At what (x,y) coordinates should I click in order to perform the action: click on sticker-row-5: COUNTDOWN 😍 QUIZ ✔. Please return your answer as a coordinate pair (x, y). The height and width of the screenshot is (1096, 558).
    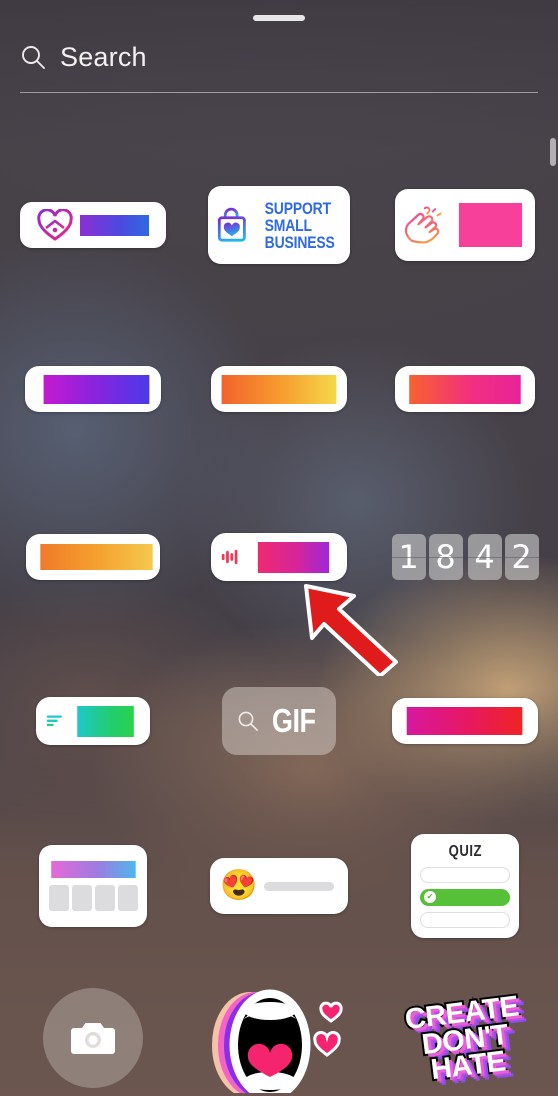
    Looking at the image, I should click on (279, 886).